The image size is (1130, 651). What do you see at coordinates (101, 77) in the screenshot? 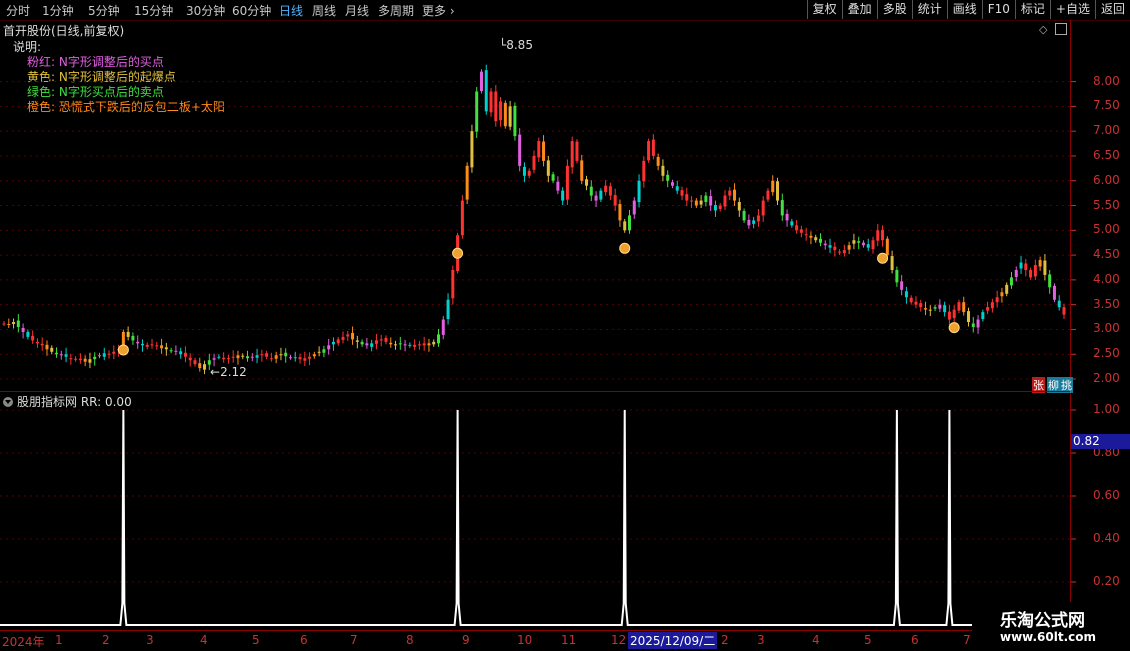
I see `legend-item-yellow: 黄色: N字形调整后的起爆点` at bounding box center [101, 77].